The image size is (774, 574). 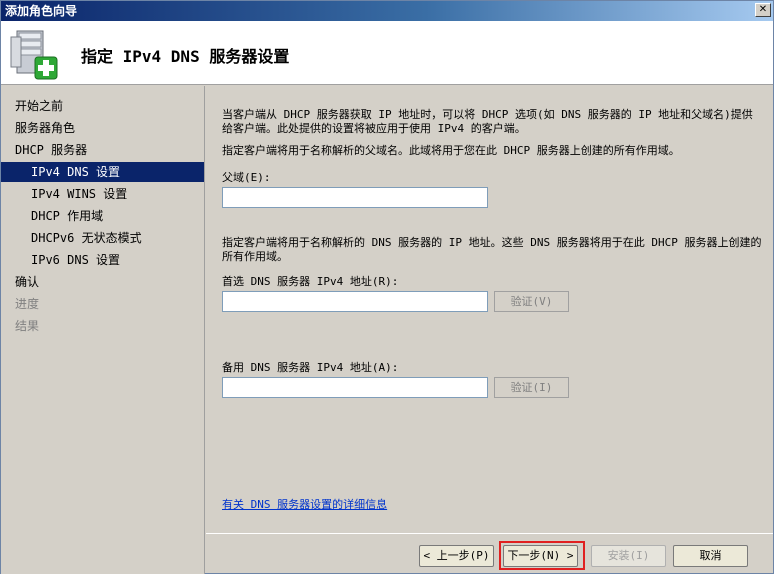 What do you see at coordinates (387, 53) in the screenshot?
I see `wizard-header: 指定 IPv4 DNS 服务器设置` at bounding box center [387, 53].